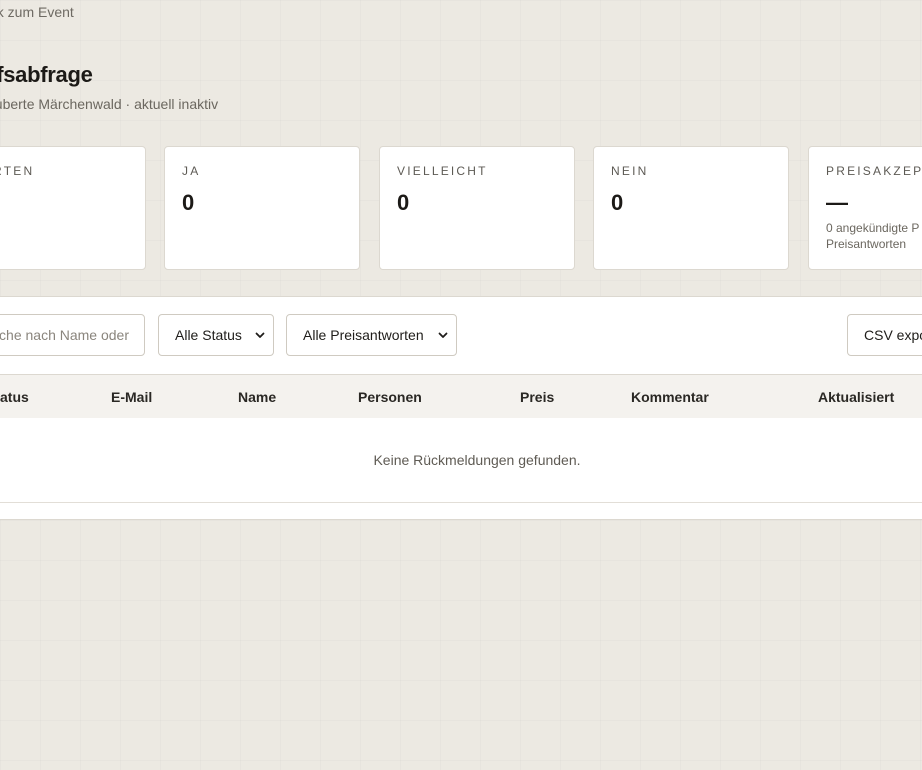 The height and width of the screenshot is (770, 922). I want to click on stat-note-line: 0 angekündigte P, so click(873, 228).